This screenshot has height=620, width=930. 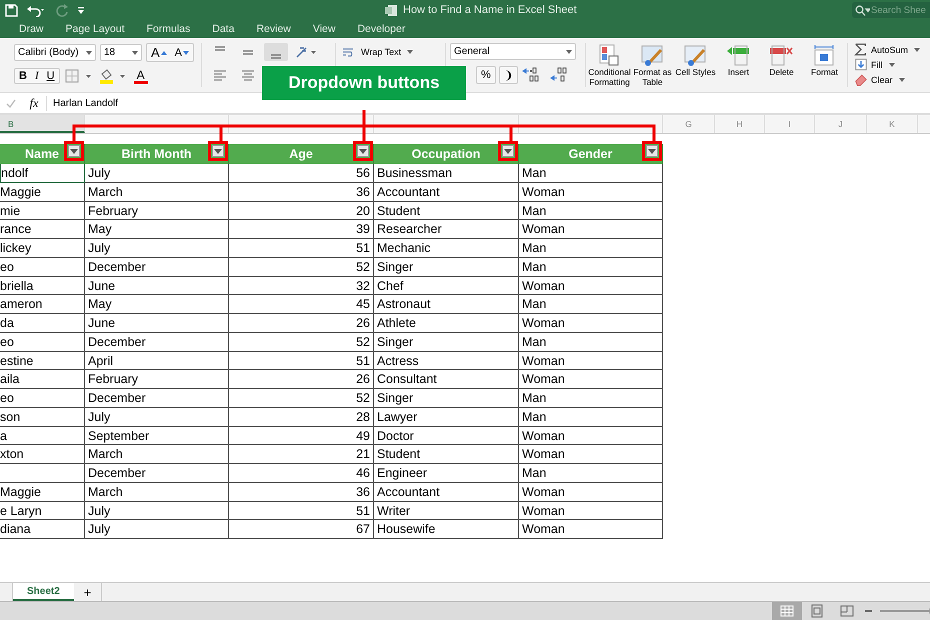 I want to click on table-cell: 28, so click(x=301, y=417).